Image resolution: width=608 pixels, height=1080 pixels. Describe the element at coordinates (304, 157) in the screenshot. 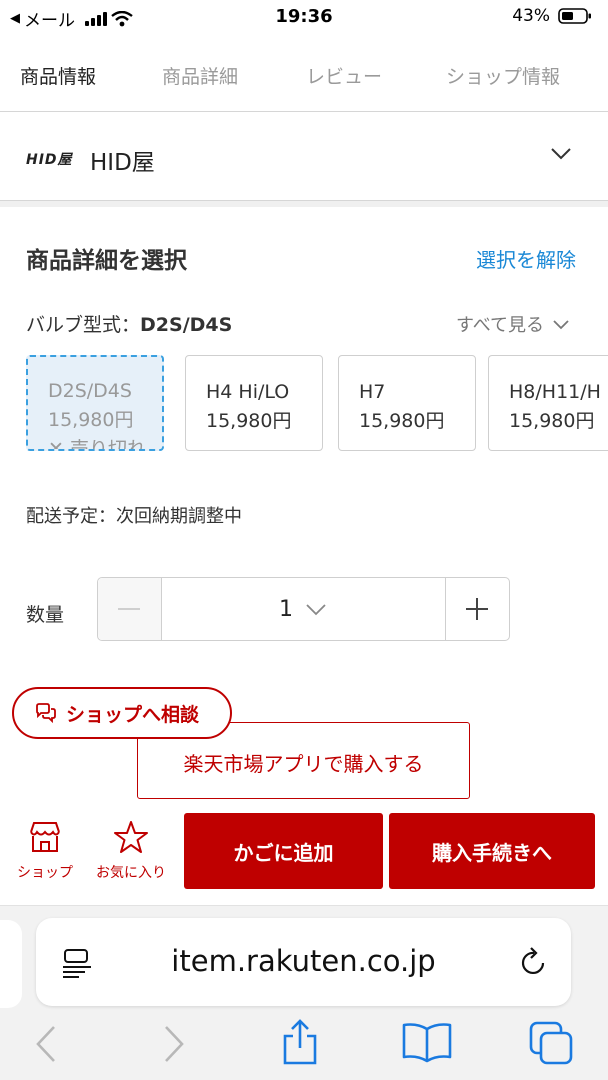

I see `shop-row: HID屋 HID屋` at that location.